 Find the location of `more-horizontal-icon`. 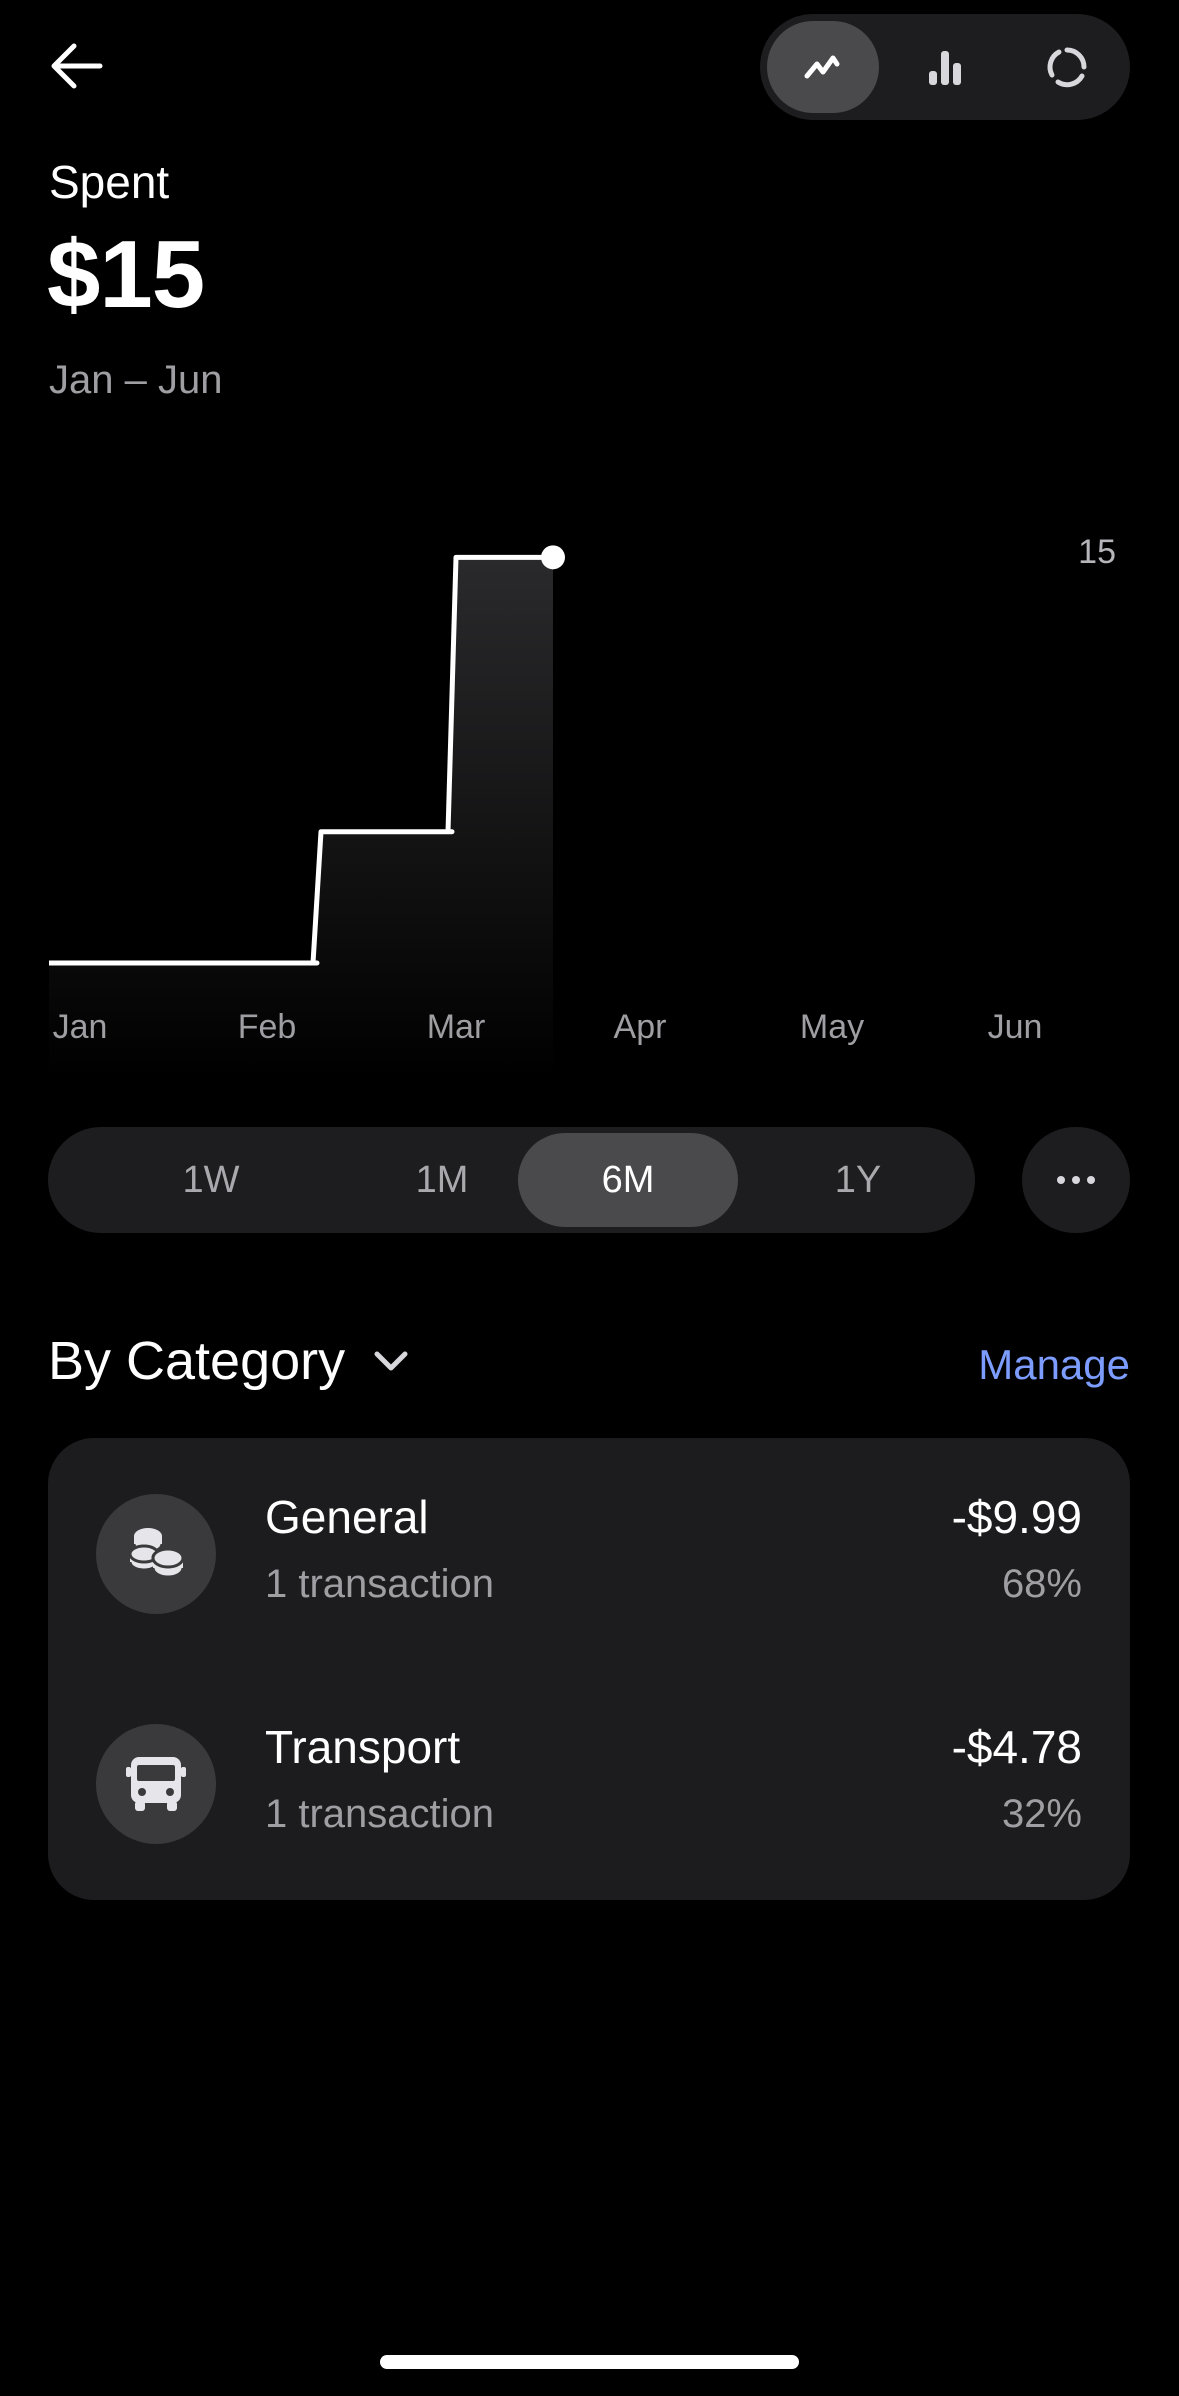

more-horizontal-icon is located at coordinates (1076, 1180).